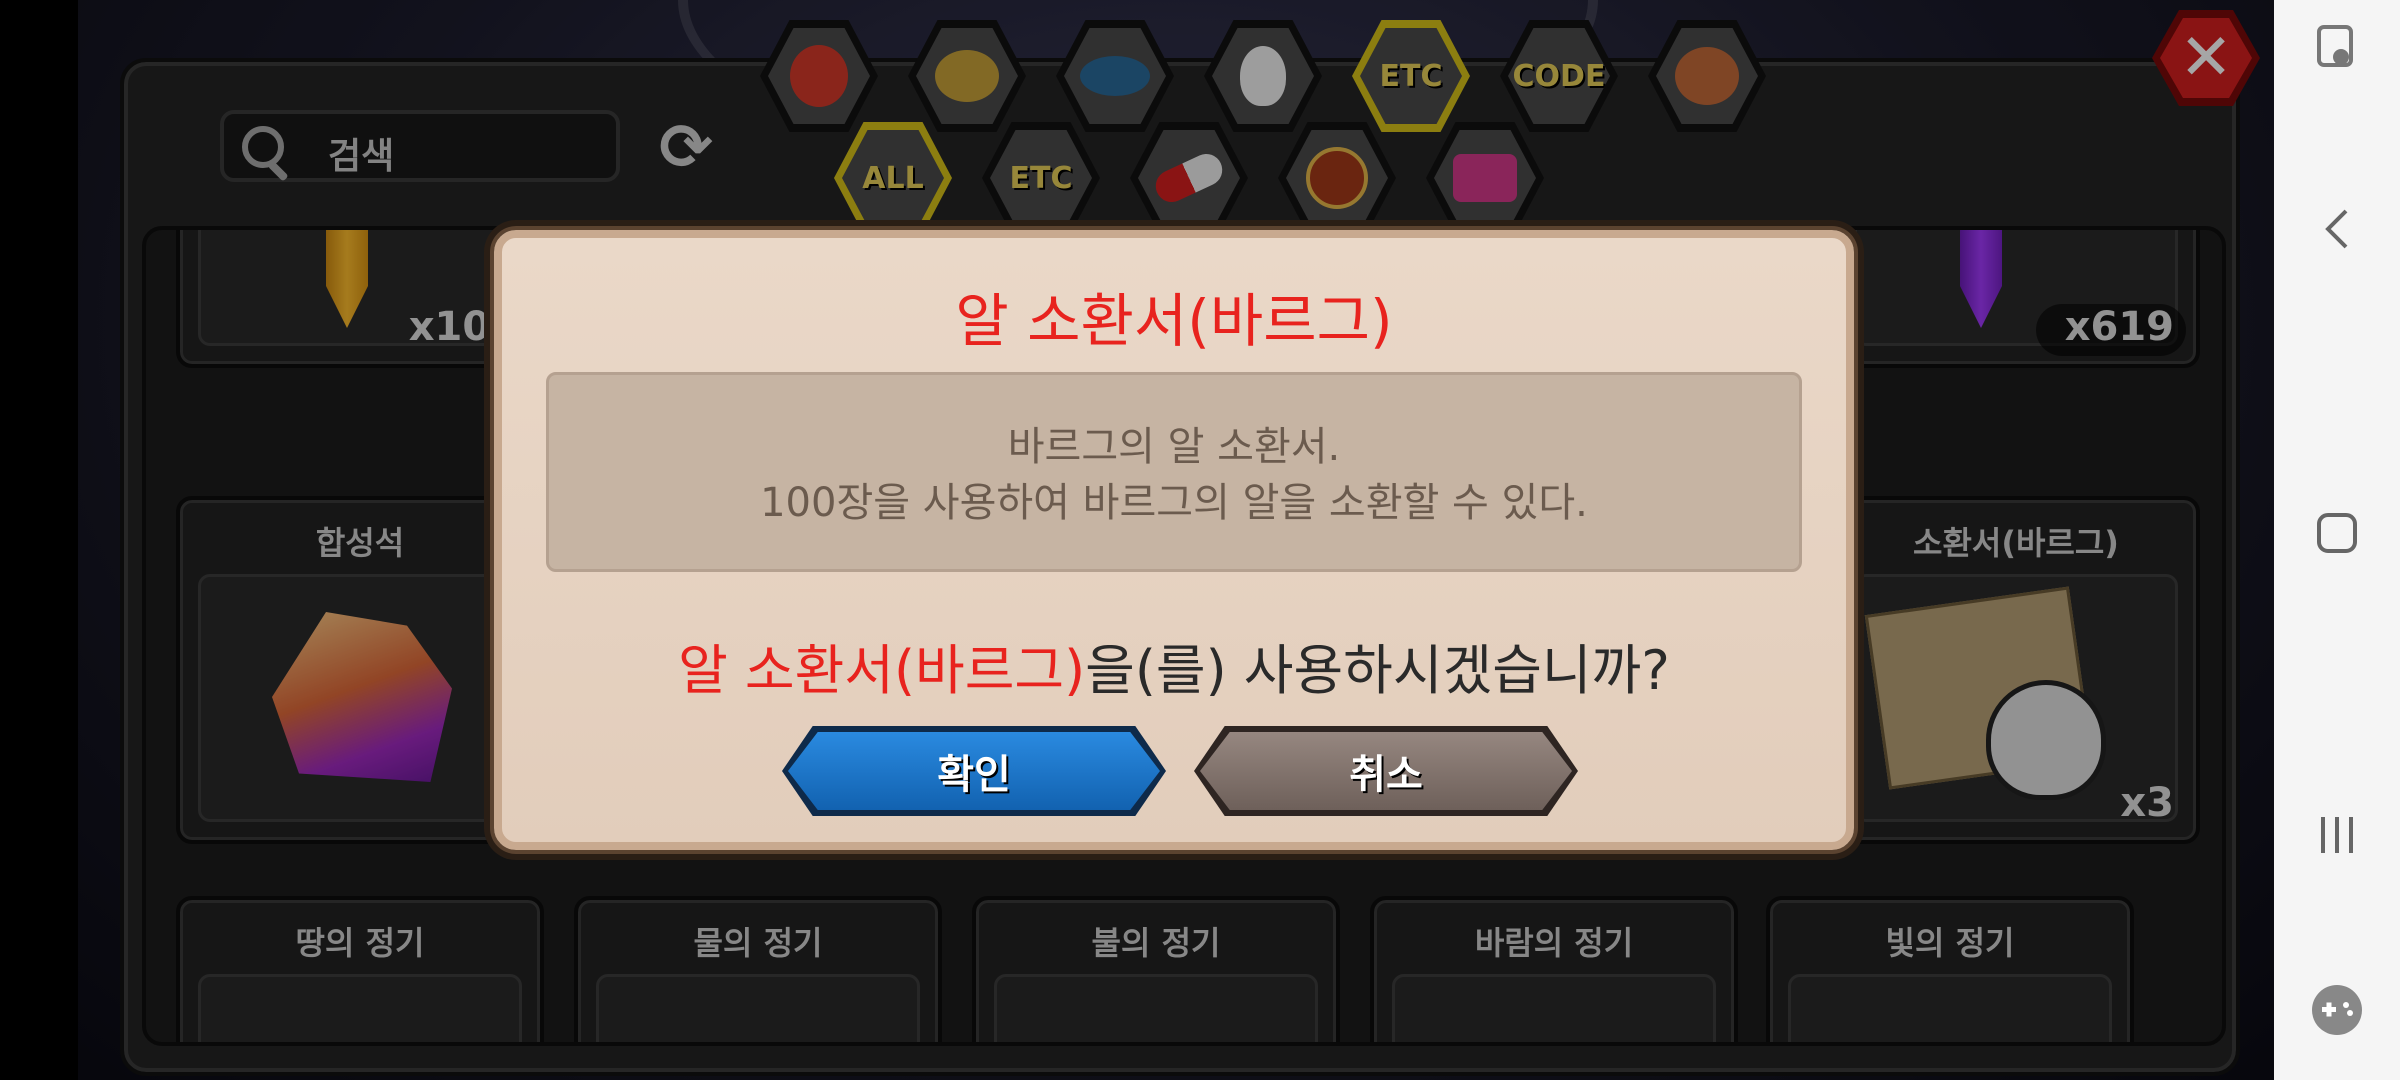 The width and height of the screenshot is (2400, 1080). I want to click on dialog-title: 알 소환서(바르그), so click(1174, 321).